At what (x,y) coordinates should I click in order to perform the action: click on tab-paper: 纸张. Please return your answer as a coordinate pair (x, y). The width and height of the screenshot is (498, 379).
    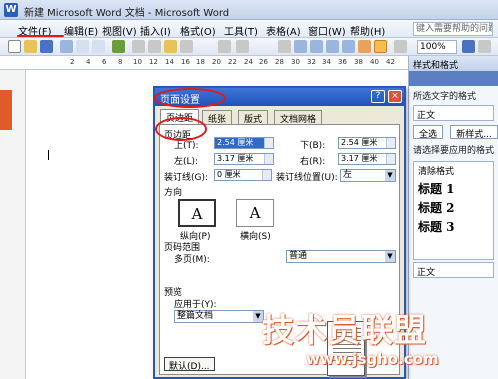
    Looking at the image, I should click on (217, 117).